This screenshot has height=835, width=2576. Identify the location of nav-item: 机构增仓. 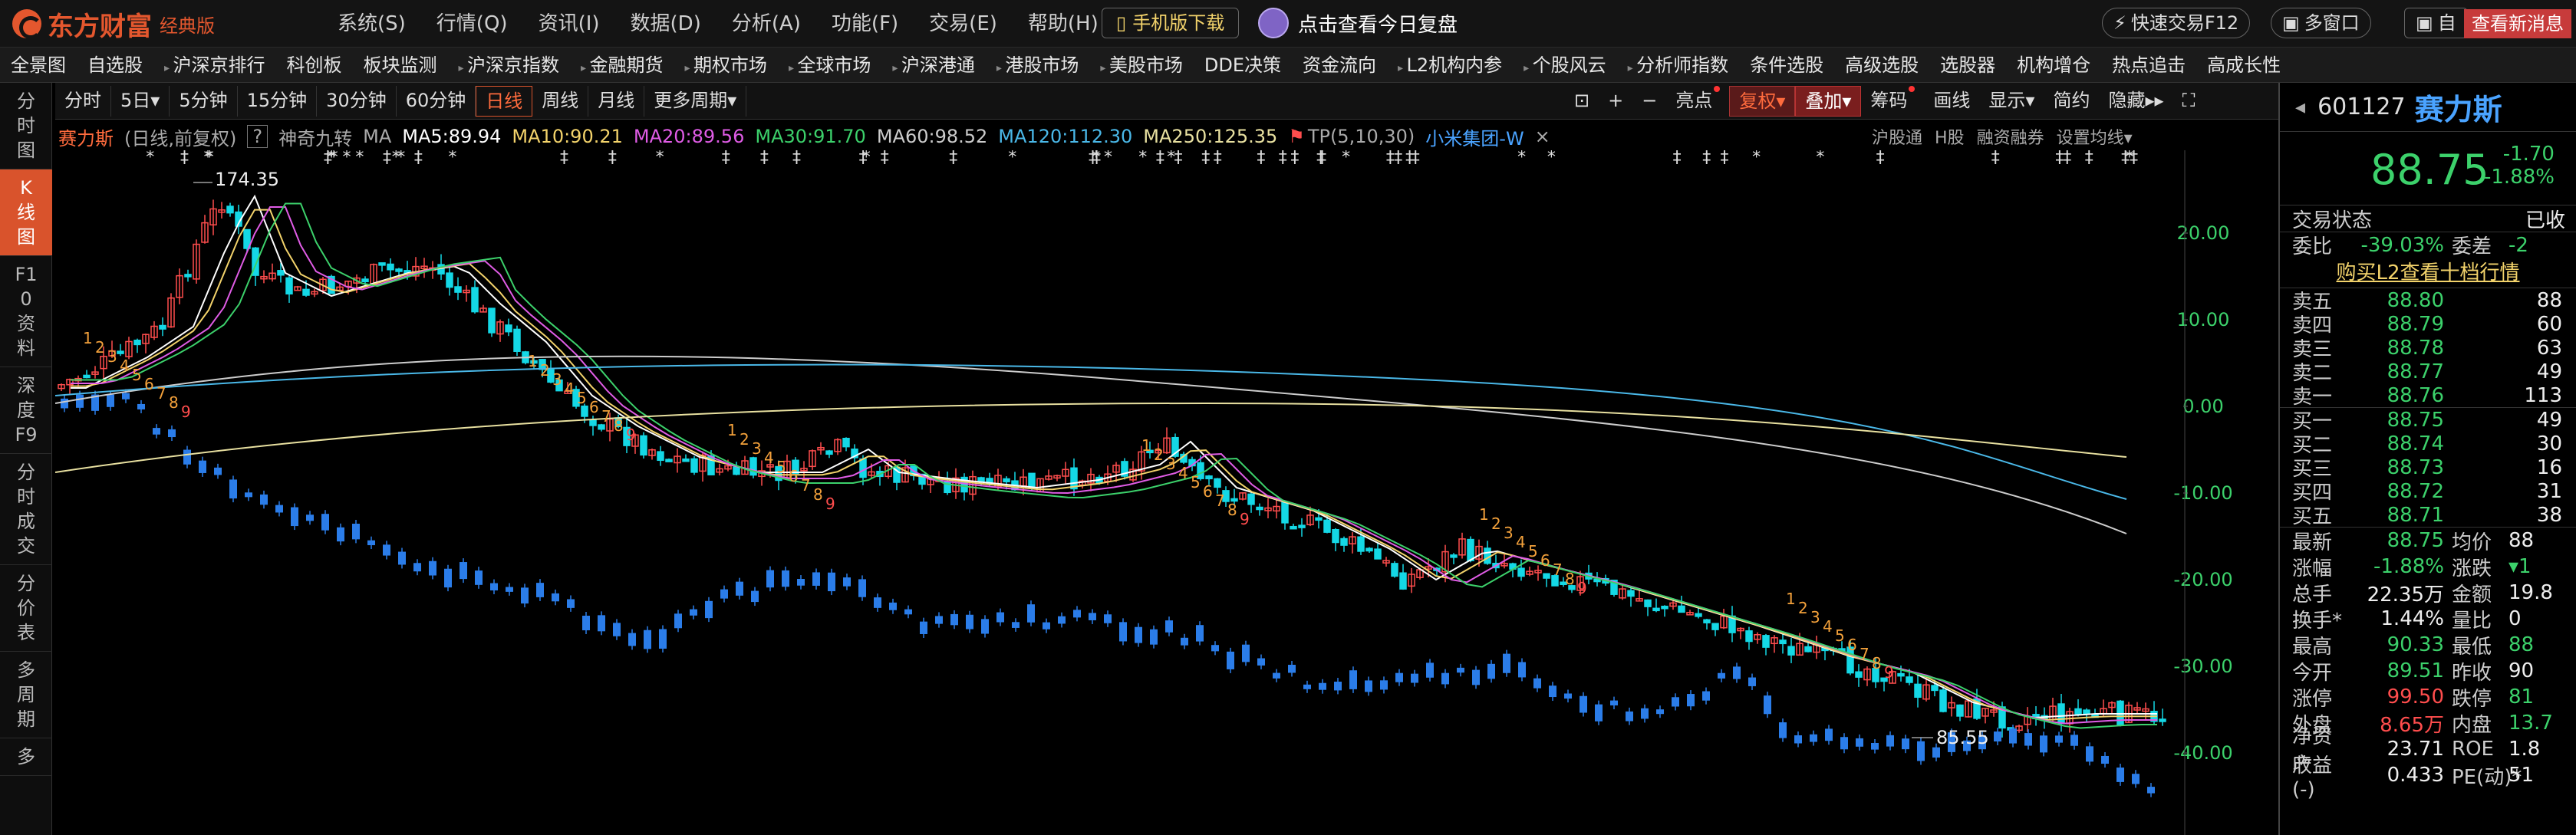
(2053, 65).